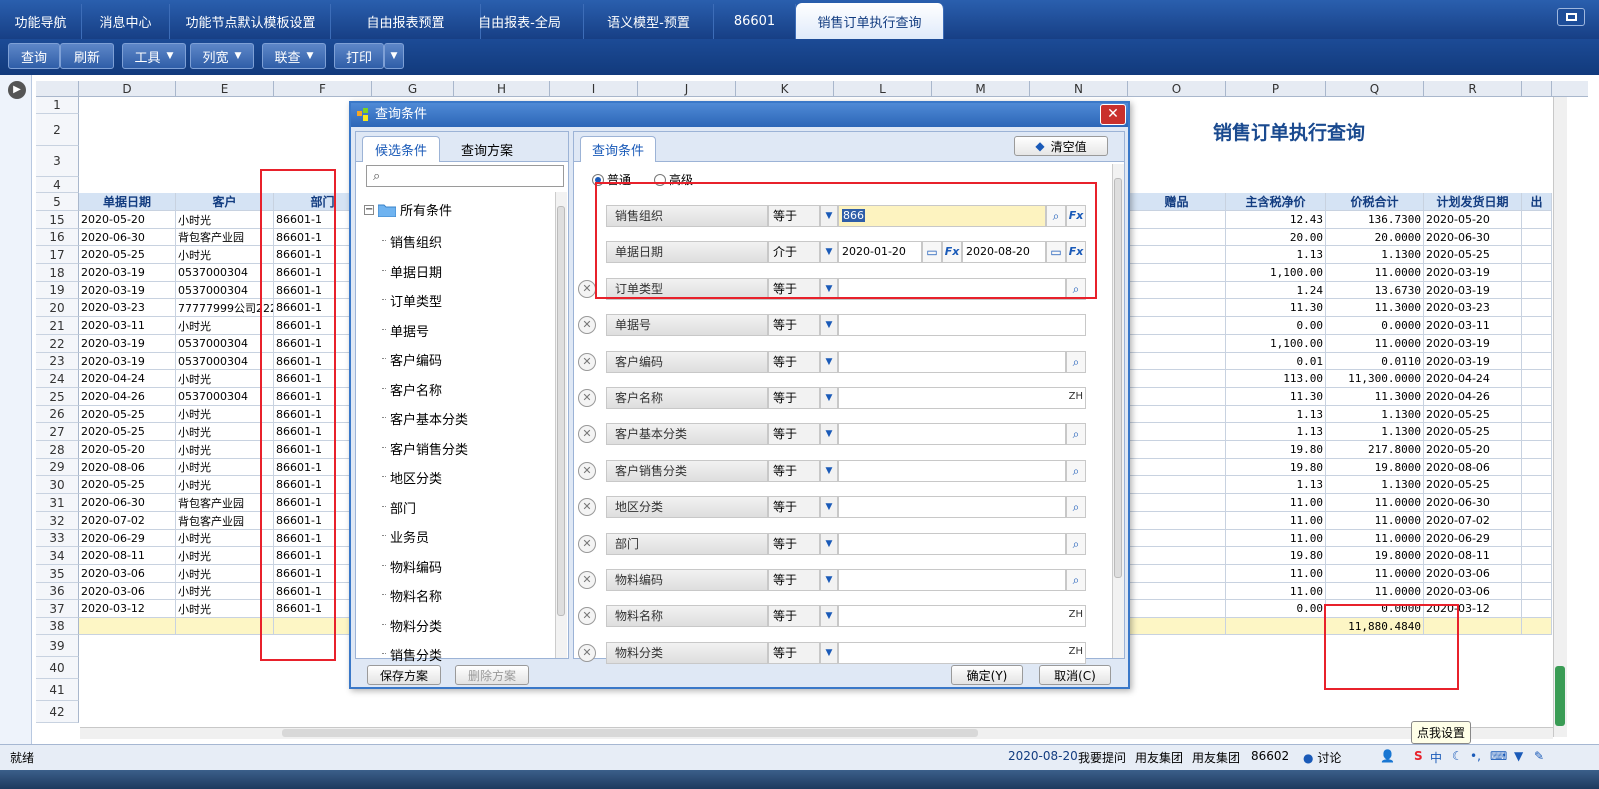  I want to click on tab-2: 功能节点默认模板设置, so click(251, 21).